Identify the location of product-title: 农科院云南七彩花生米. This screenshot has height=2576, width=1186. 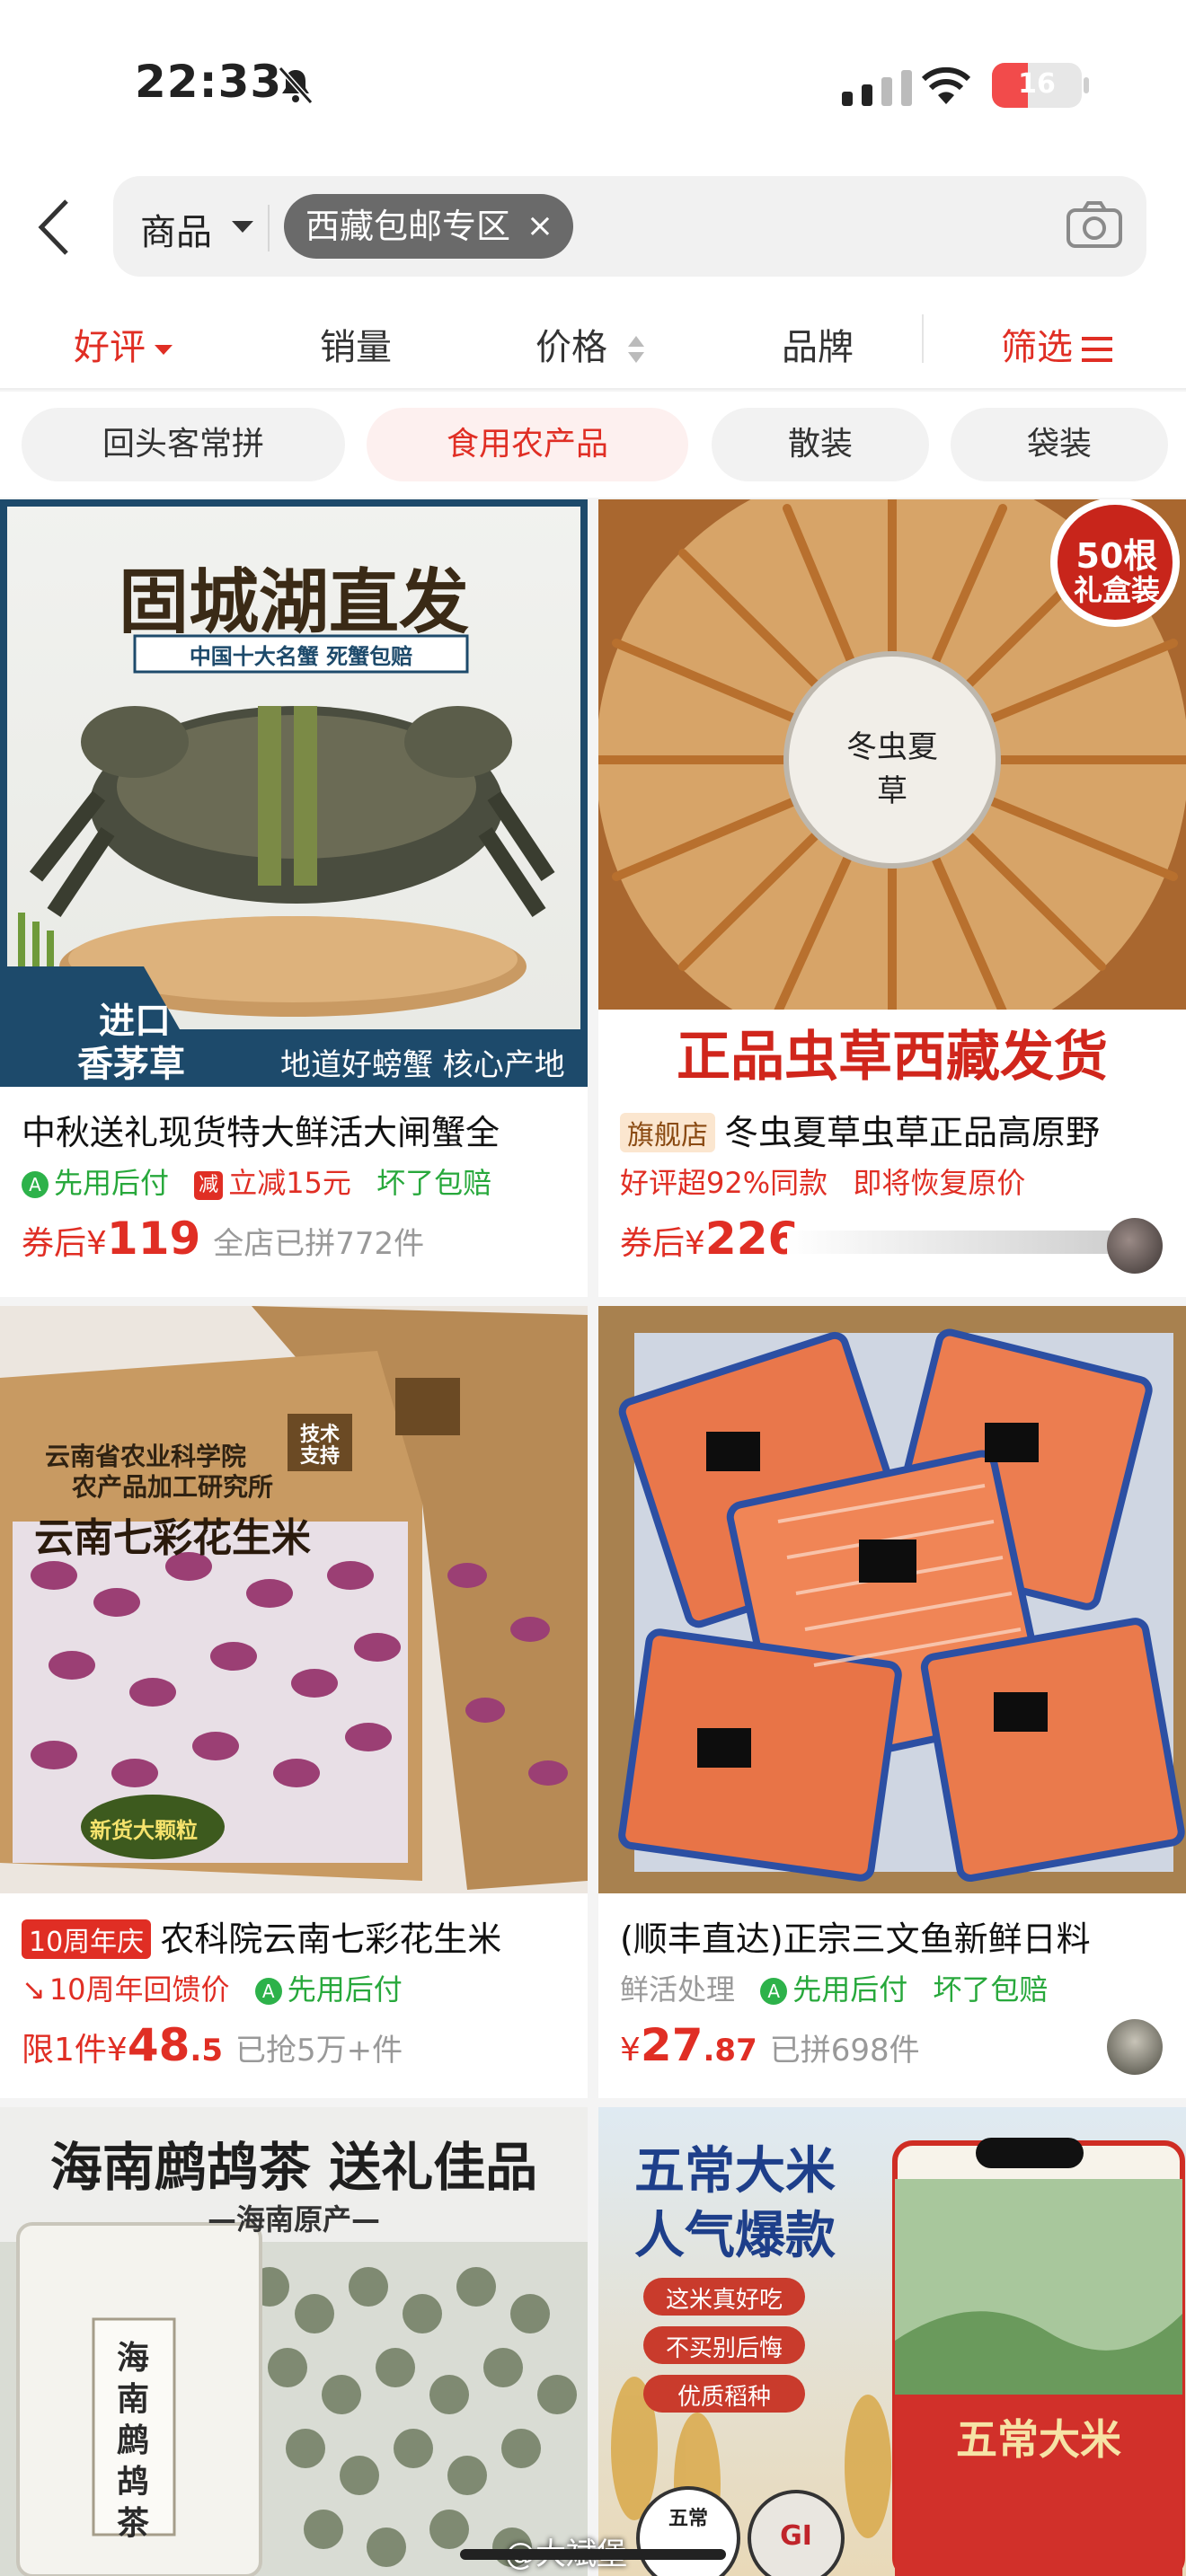
(331, 1939).